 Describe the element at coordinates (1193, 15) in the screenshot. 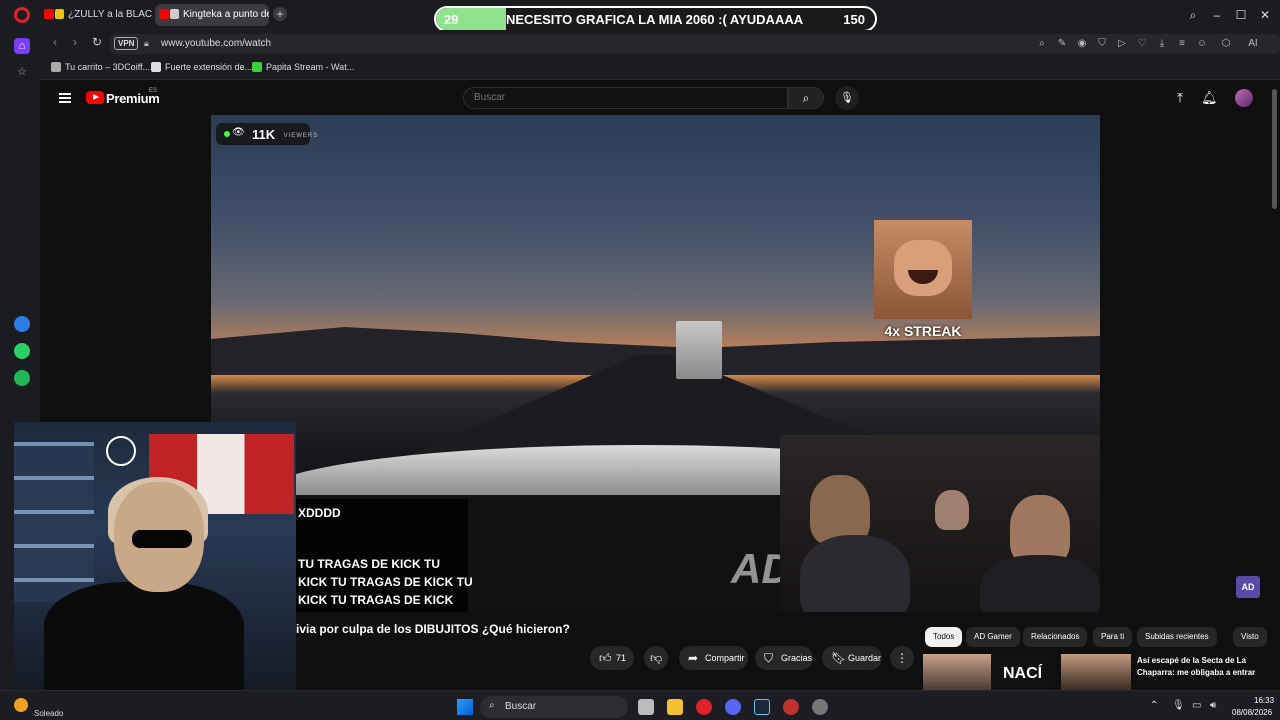

I see `browser-search-icon: ⌕` at that location.